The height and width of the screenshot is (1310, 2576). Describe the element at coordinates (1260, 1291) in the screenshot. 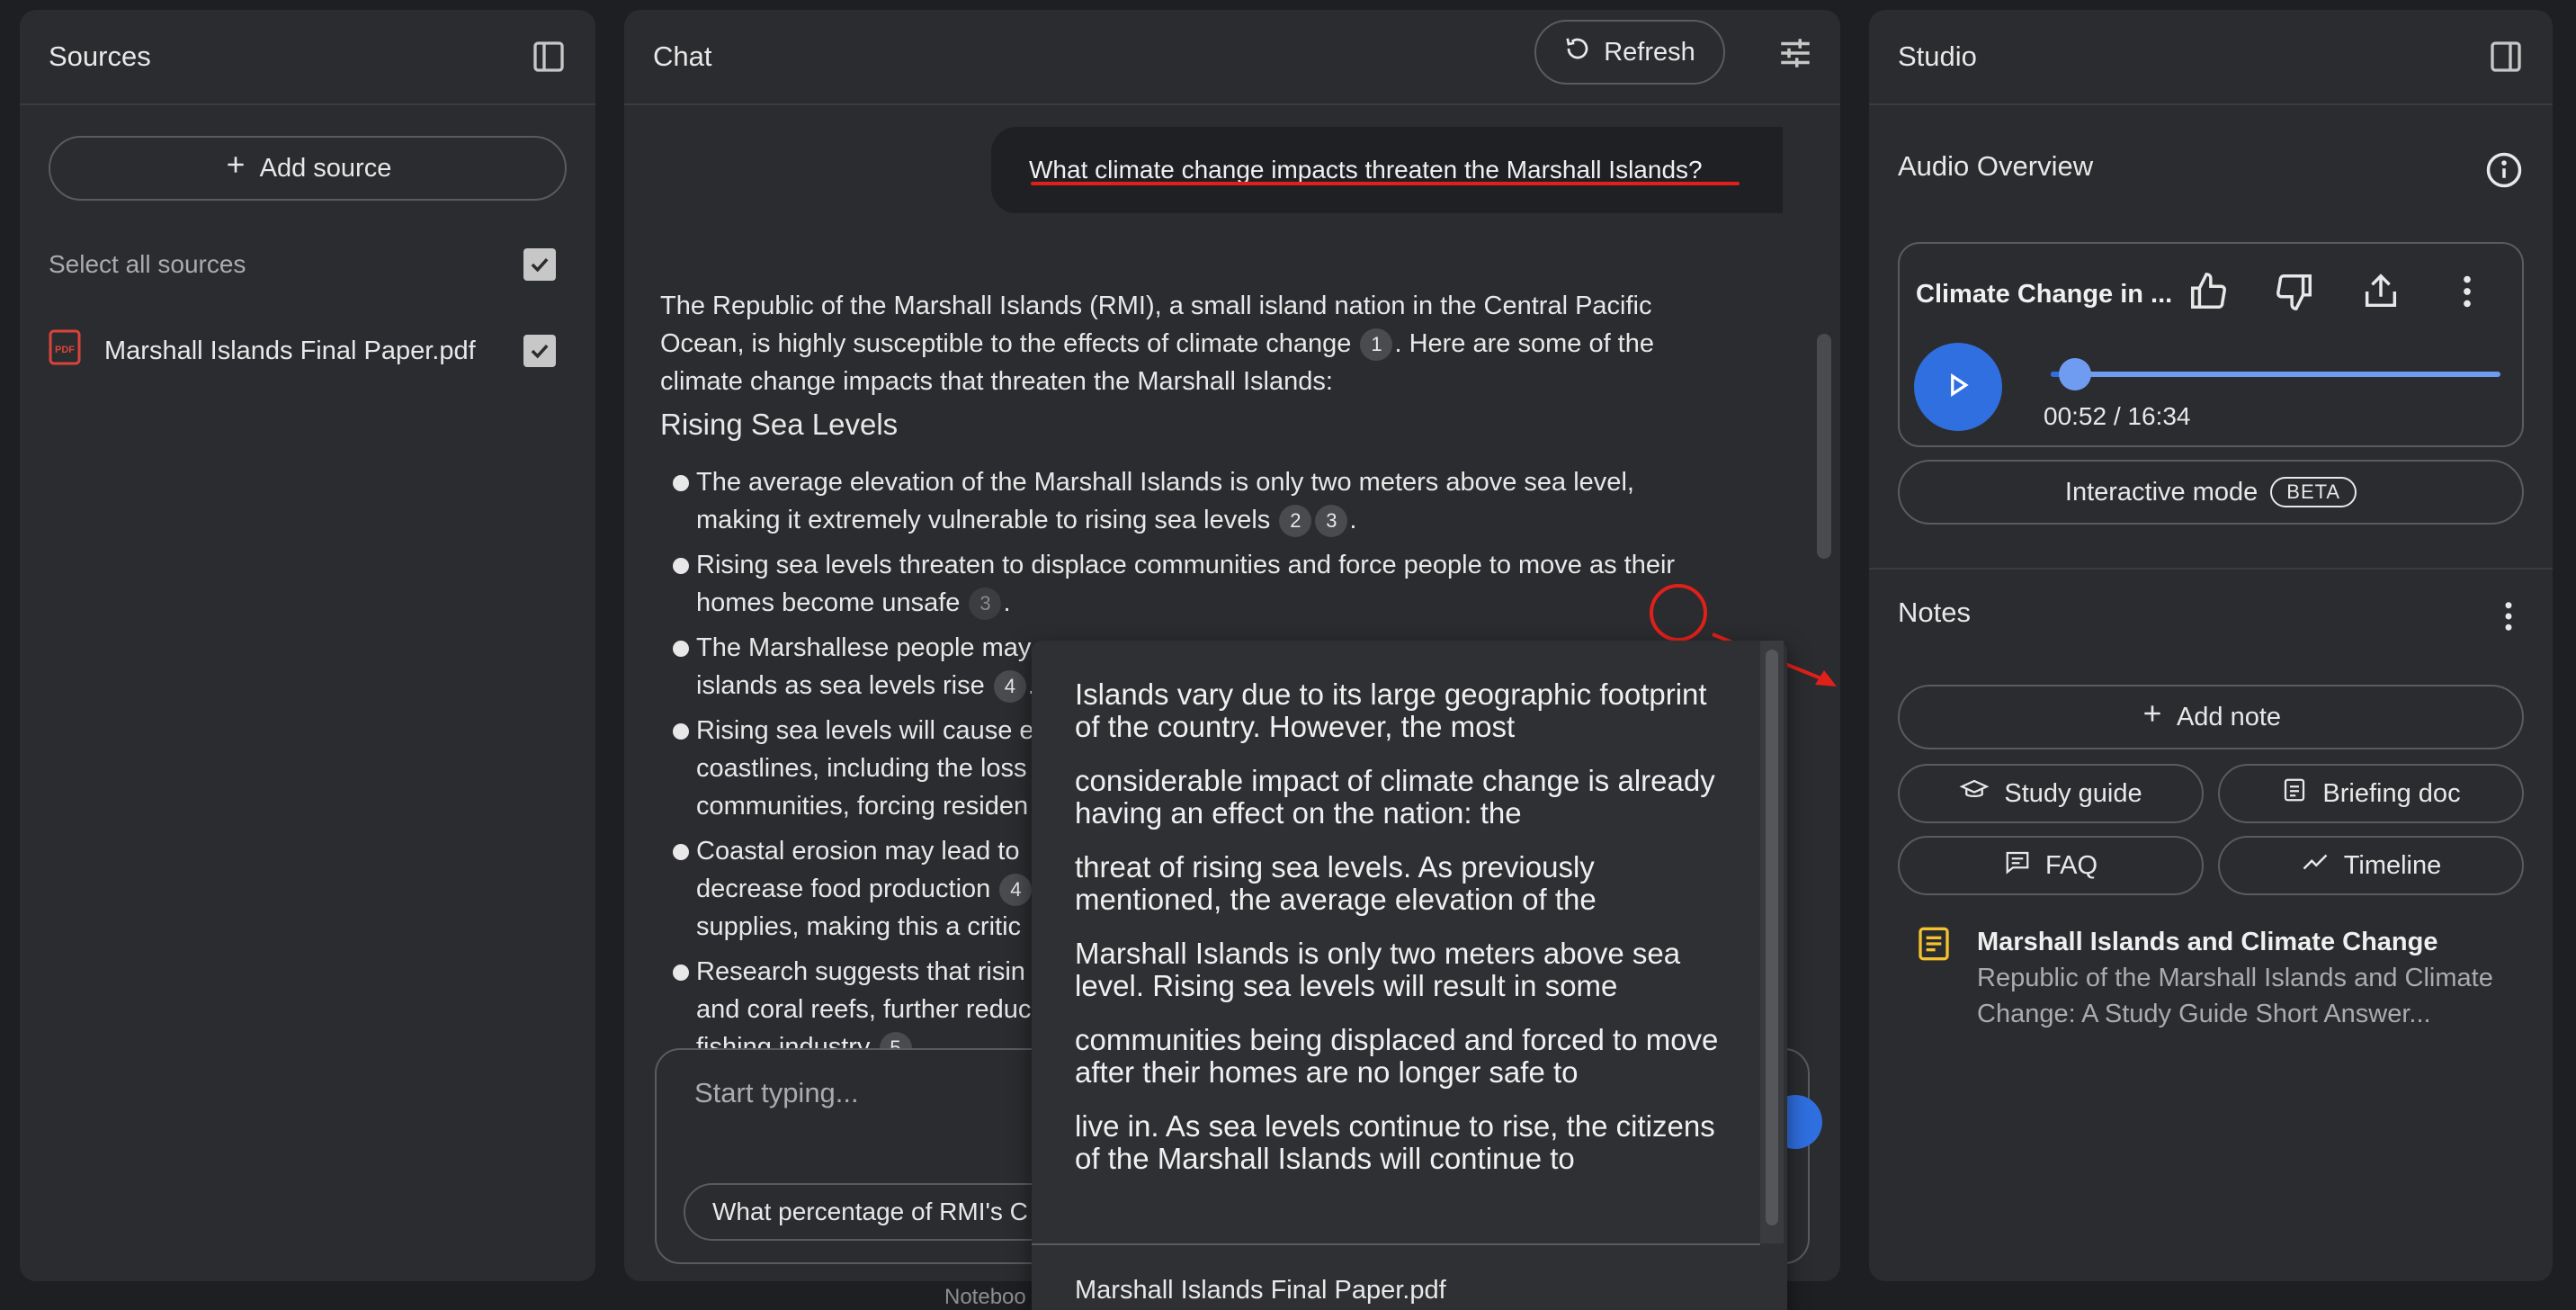

I see `popover-source-name: Marshall Islands Final Paper.pdf` at that location.